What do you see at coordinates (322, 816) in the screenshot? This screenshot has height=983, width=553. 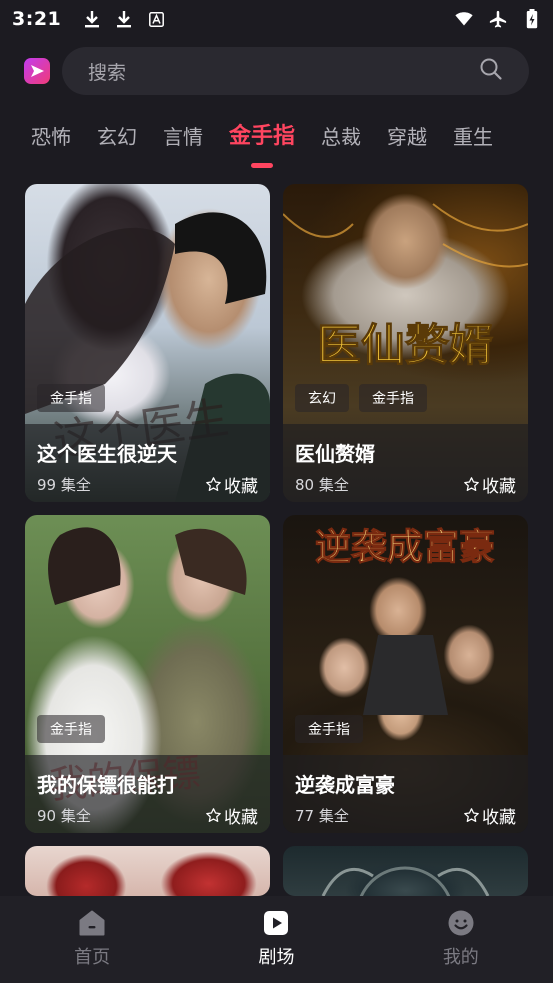 I see `episode-count: 77 集全` at bounding box center [322, 816].